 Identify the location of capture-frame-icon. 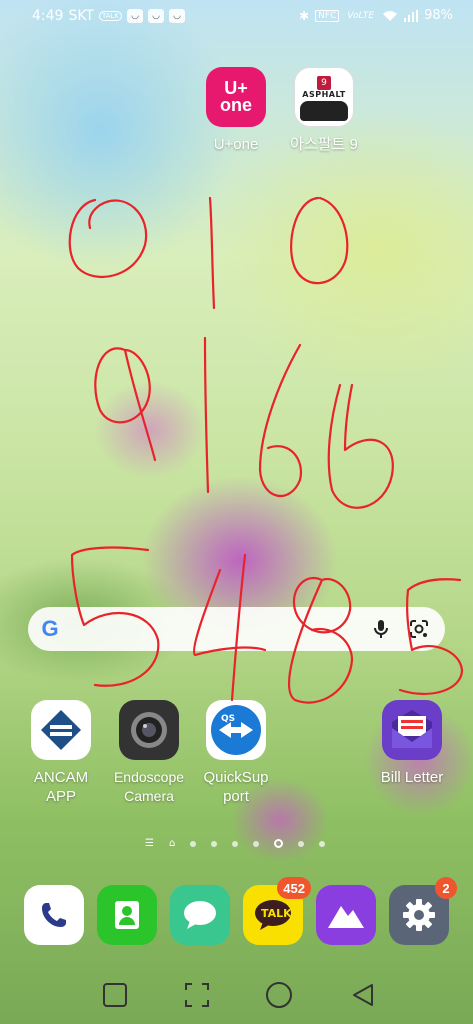
(197, 995).